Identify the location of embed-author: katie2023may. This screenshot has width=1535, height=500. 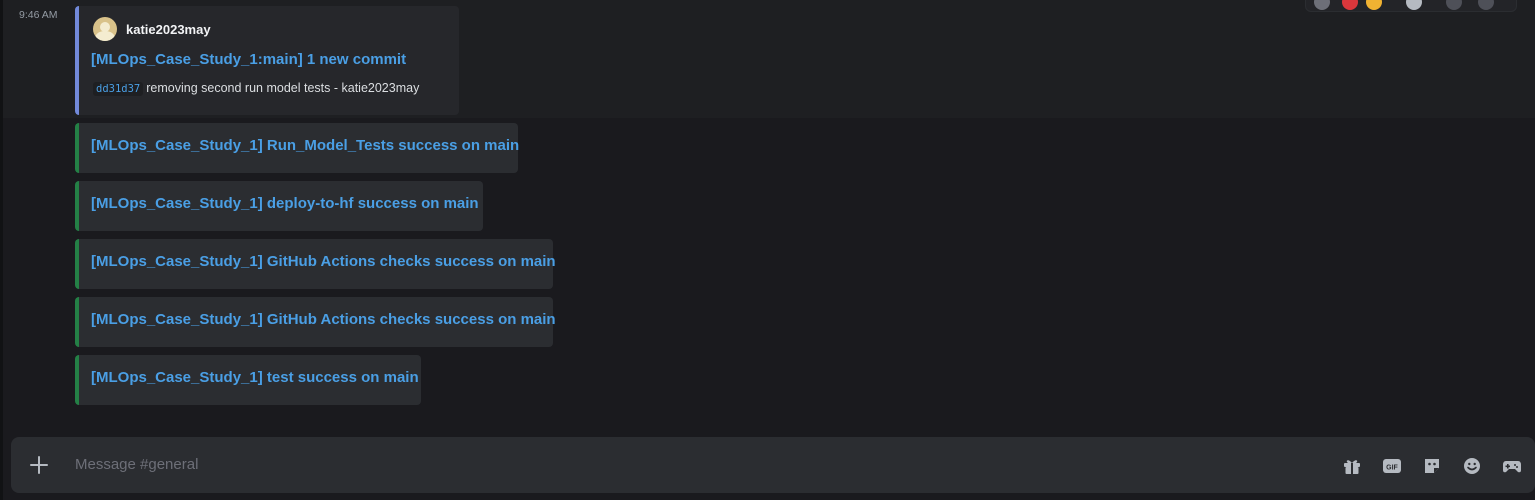
(152, 29).